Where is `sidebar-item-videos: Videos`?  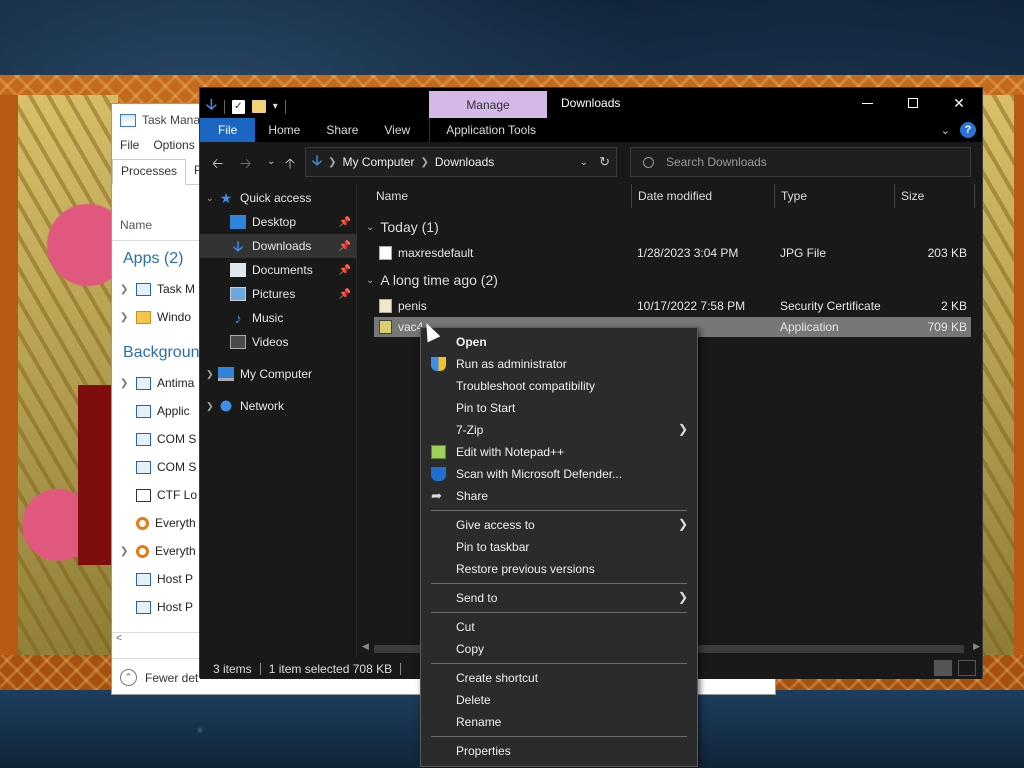 sidebar-item-videos: Videos is located at coordinates (278, 342).